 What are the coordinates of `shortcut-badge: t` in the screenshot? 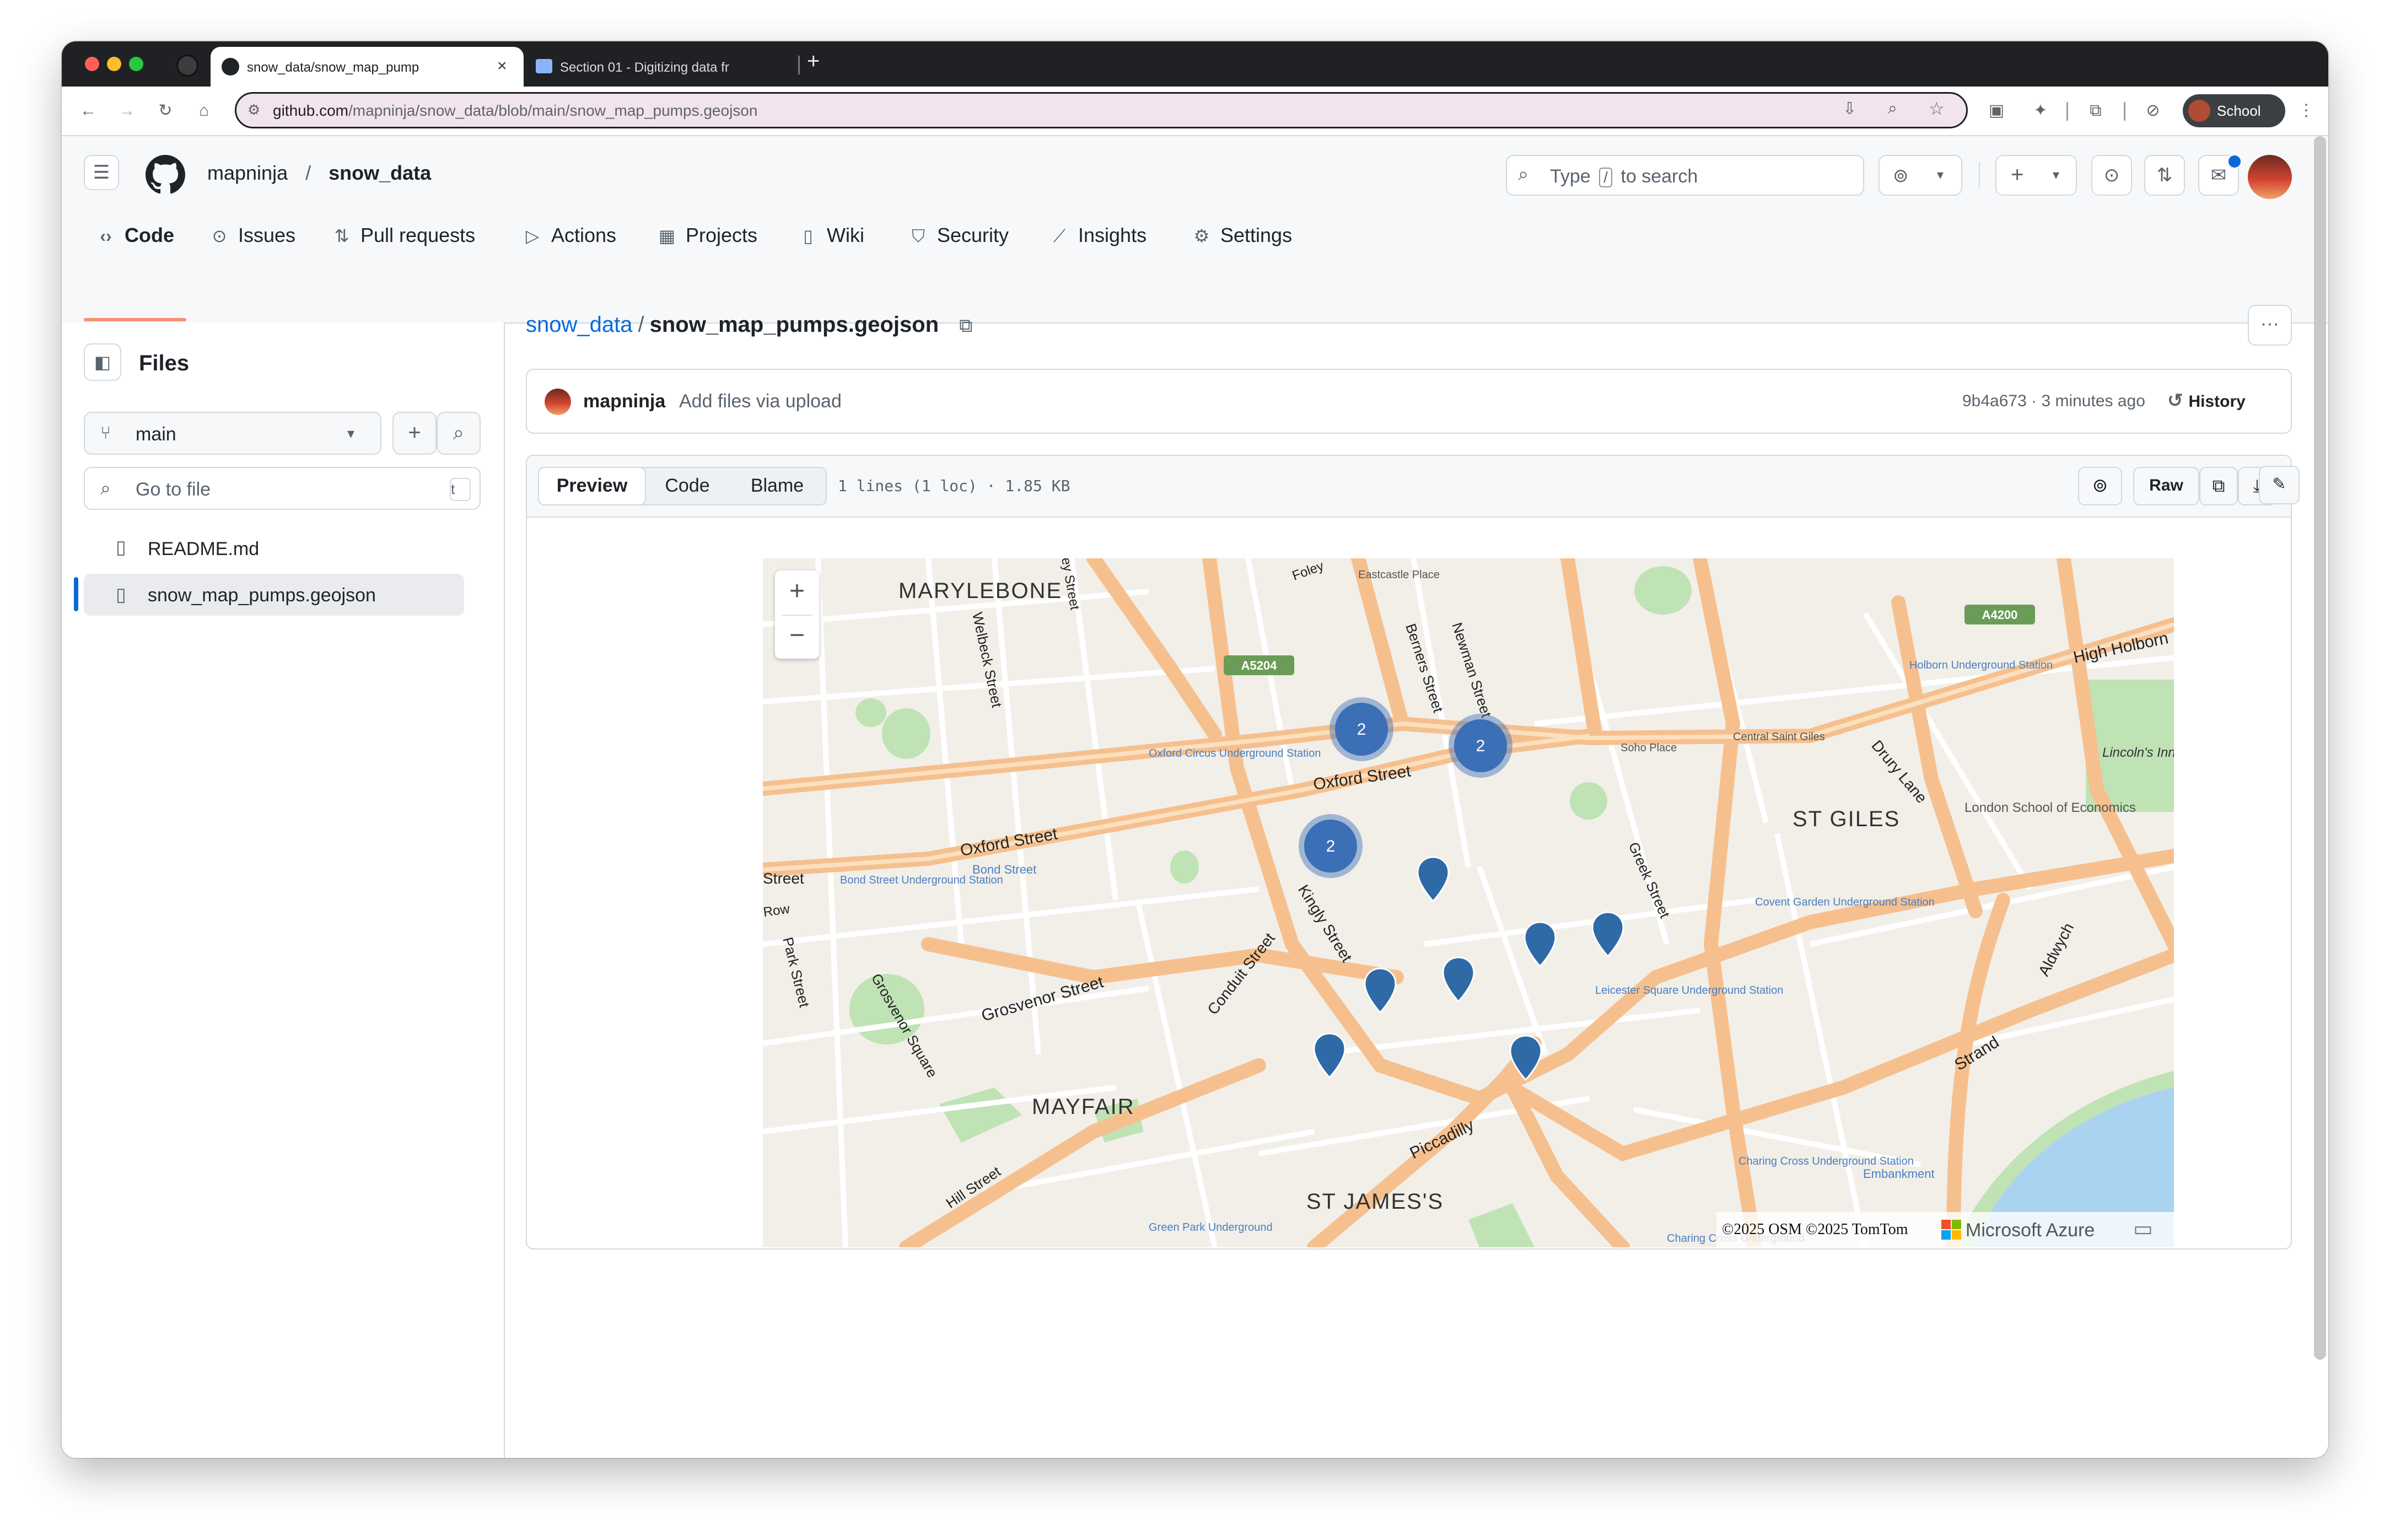 It's located at (460, 489).